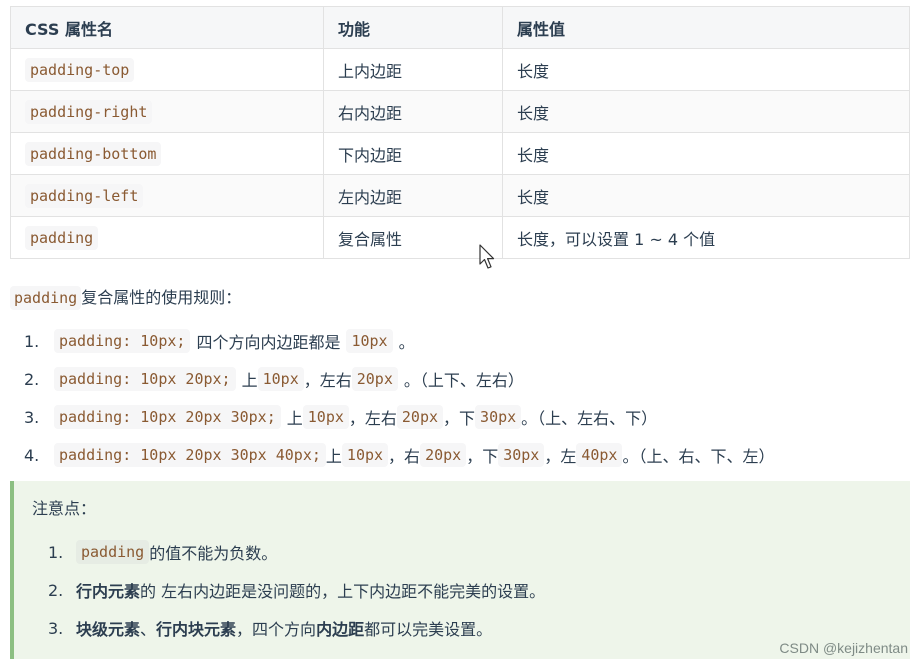  Describe the element at coordinates (463, 380) in the screenshot. I see `rule-text: 。（上下、左右）` at that location.